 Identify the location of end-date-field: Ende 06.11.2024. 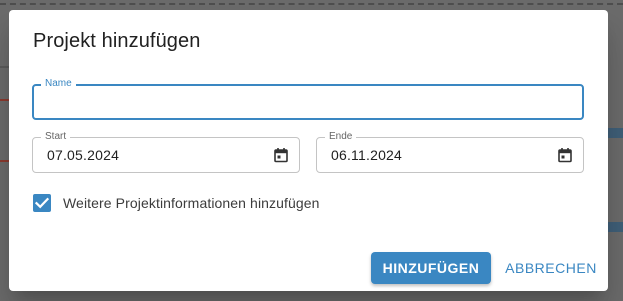
(450, 151).